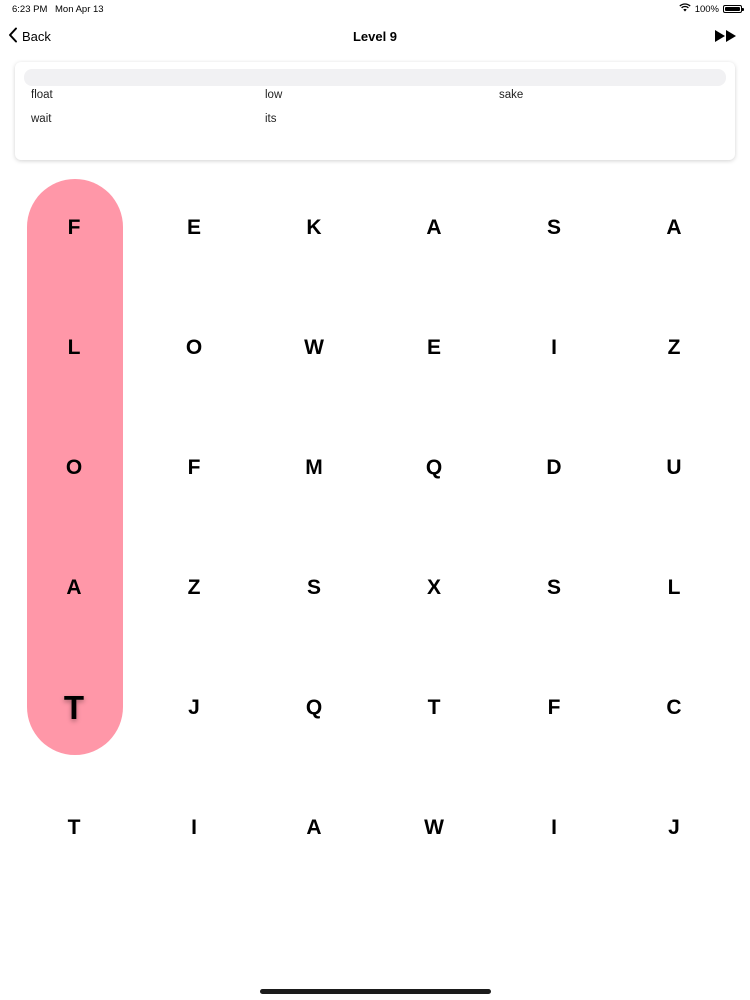 Image resolution: width=750 pixels, height=1000 pixels. Describe the element at coordinates (314, 468) in the screenshot. I see `grid-cell: M` at that location.